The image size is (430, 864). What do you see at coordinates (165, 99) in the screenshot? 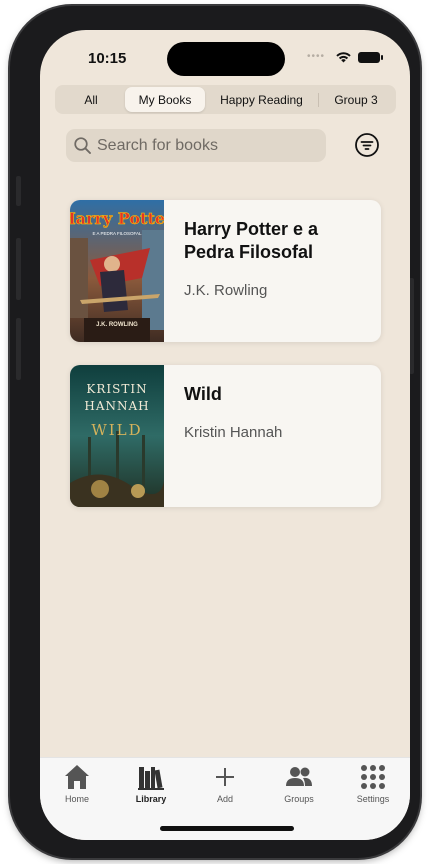
I see `tab-my-books: My Books` at bounding box center [165, 99].